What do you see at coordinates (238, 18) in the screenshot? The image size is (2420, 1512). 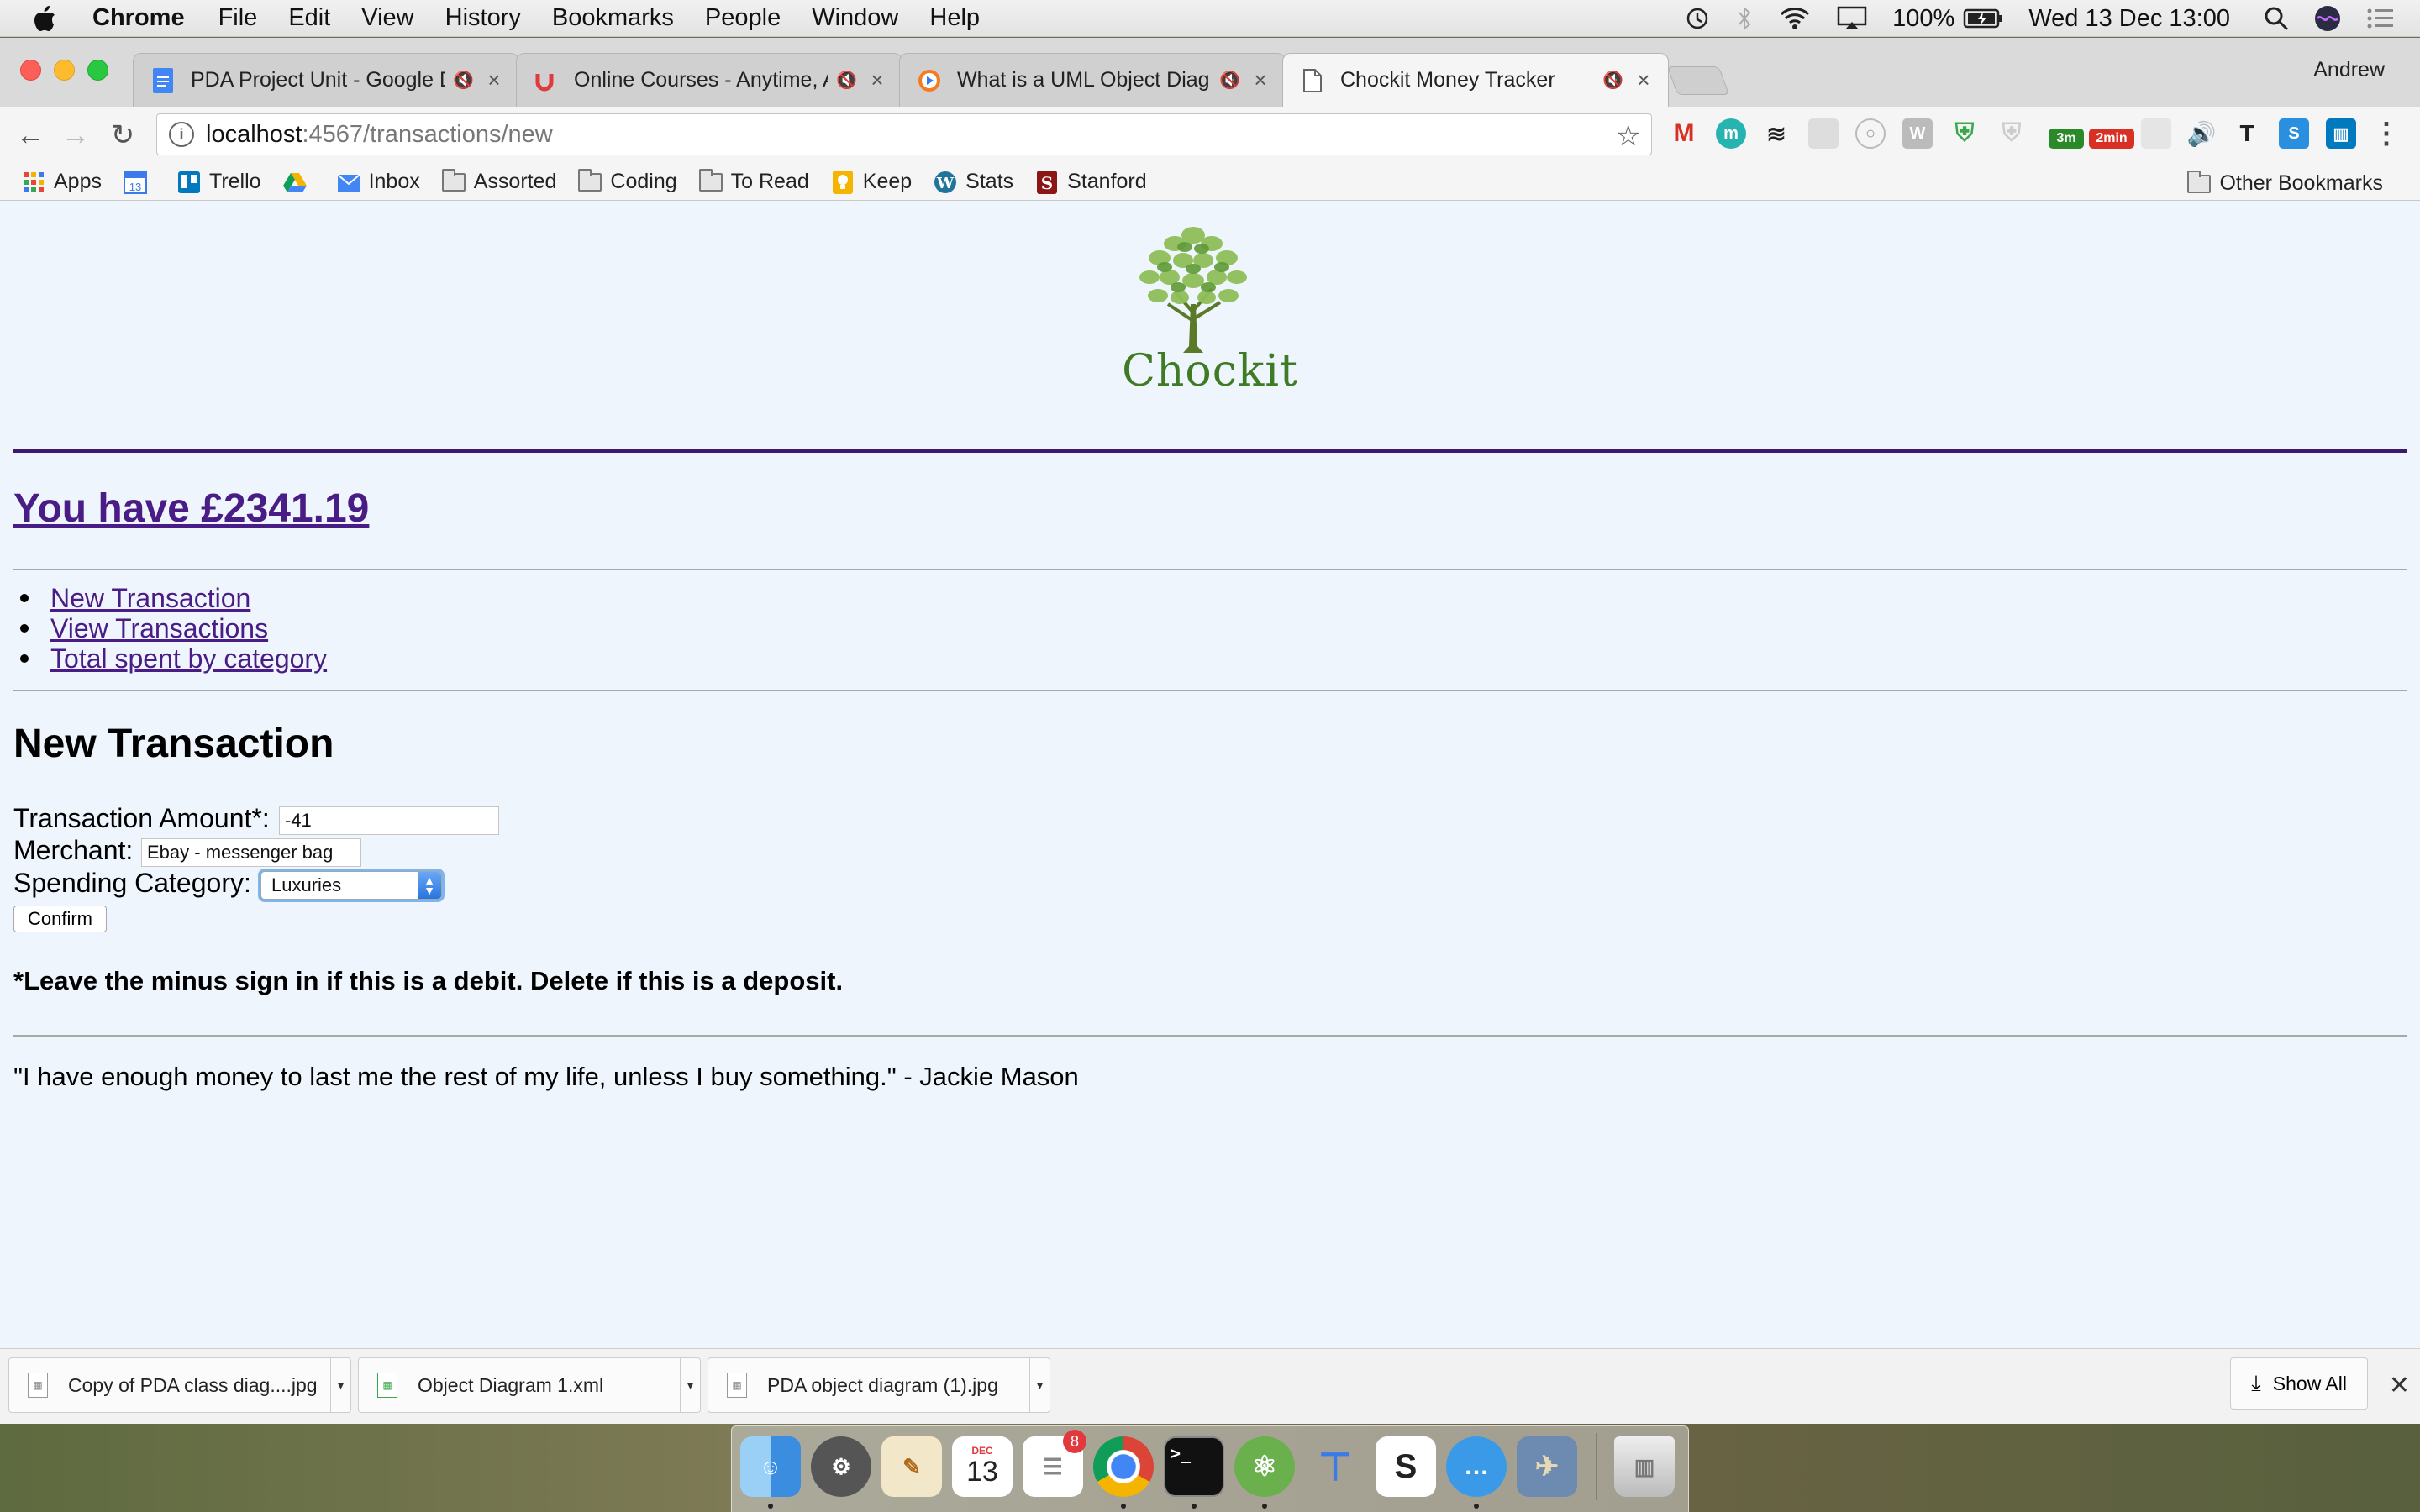 I see `menu-file: File` at bounding box center [238, 18].